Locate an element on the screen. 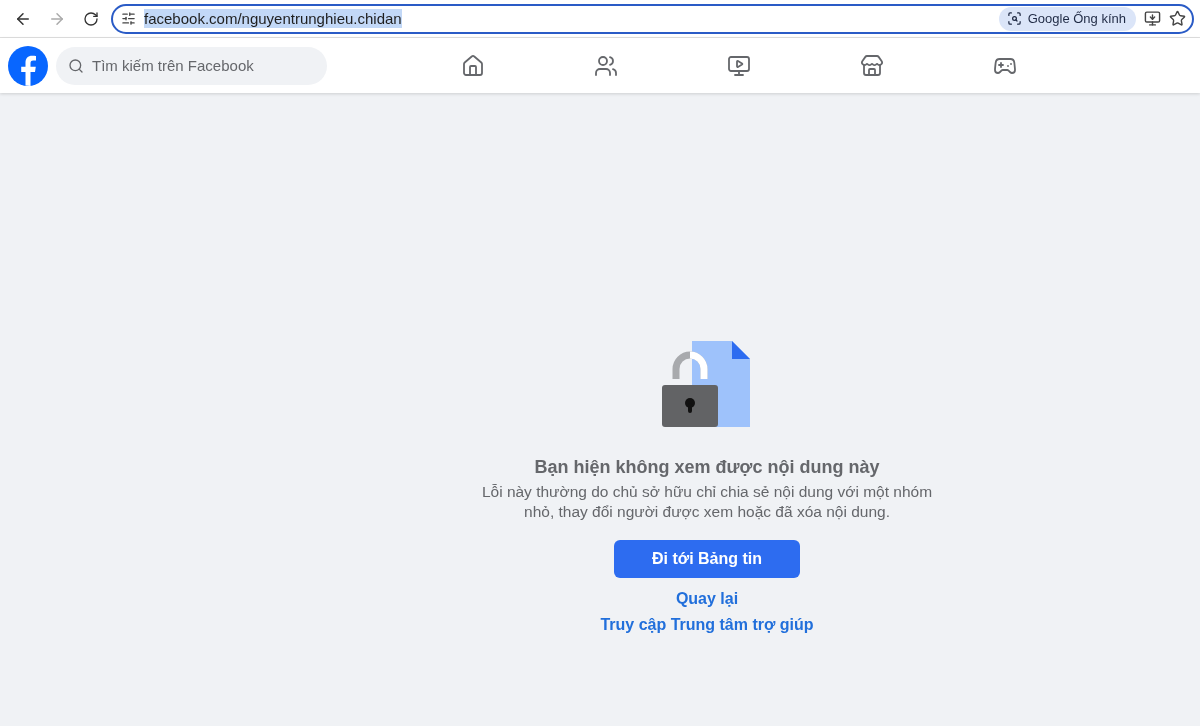 The height and width of the screenshot is (726, 1200). error-description: Lỗi này thường do chủ sở hữu chỉ chia sẻ nội dung với một nhóm nhỏ, thay đổi người được xem hoặc đã xóa nội dung. is located at coordinates (707, 502).